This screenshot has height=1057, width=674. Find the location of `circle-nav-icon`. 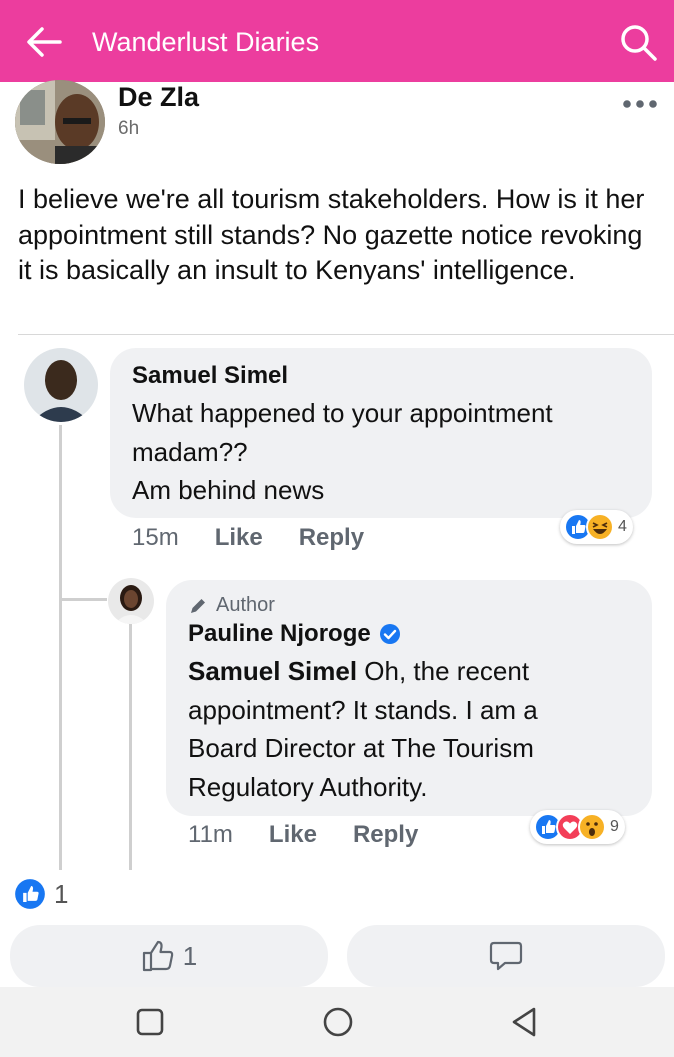

circle-nav-icon is located at coordinates (338, 1022).